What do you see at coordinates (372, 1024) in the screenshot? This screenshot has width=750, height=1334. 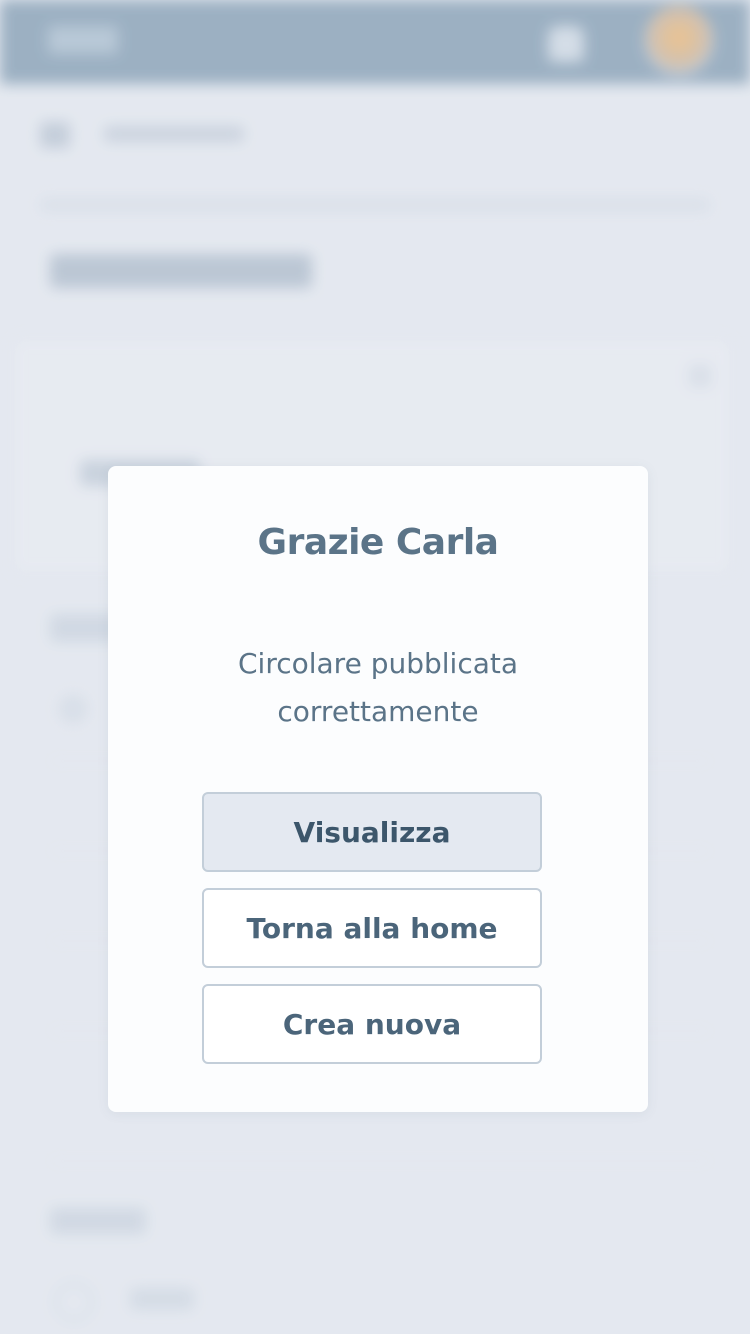 I see `create-new-button: Crea nuova` at bounding box center [372, 1024].